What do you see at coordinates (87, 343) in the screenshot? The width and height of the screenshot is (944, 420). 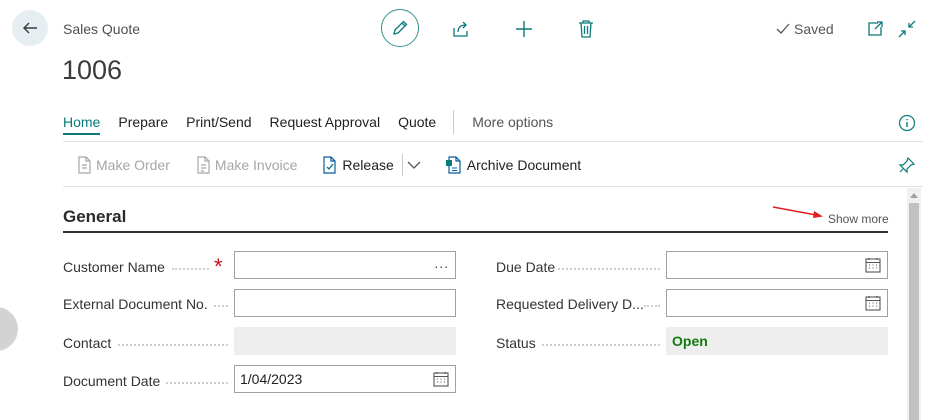 I see `contact-label: Contact` at bounding box center [87, 343].